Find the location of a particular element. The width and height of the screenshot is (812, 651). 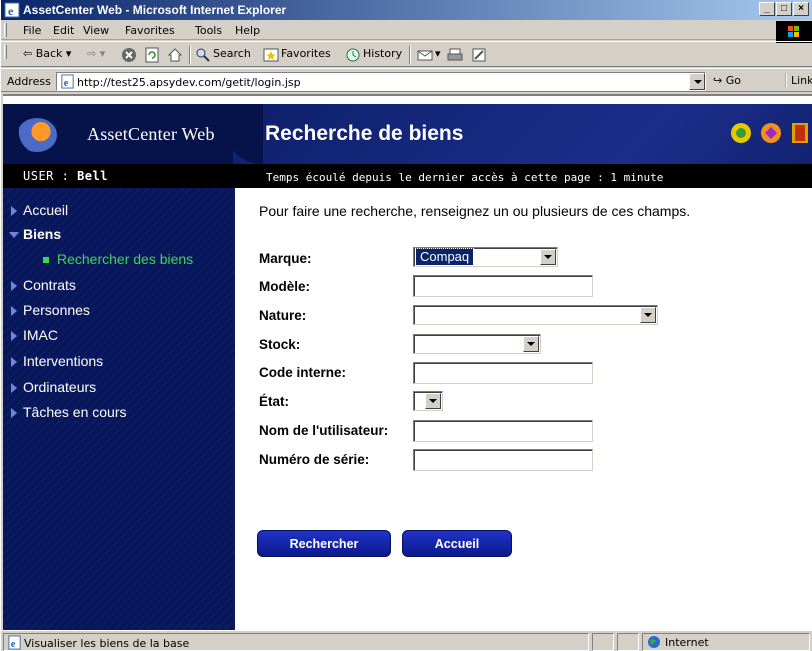

status-text: Visualiser les biens de la base is located at coordinates (107, 643).